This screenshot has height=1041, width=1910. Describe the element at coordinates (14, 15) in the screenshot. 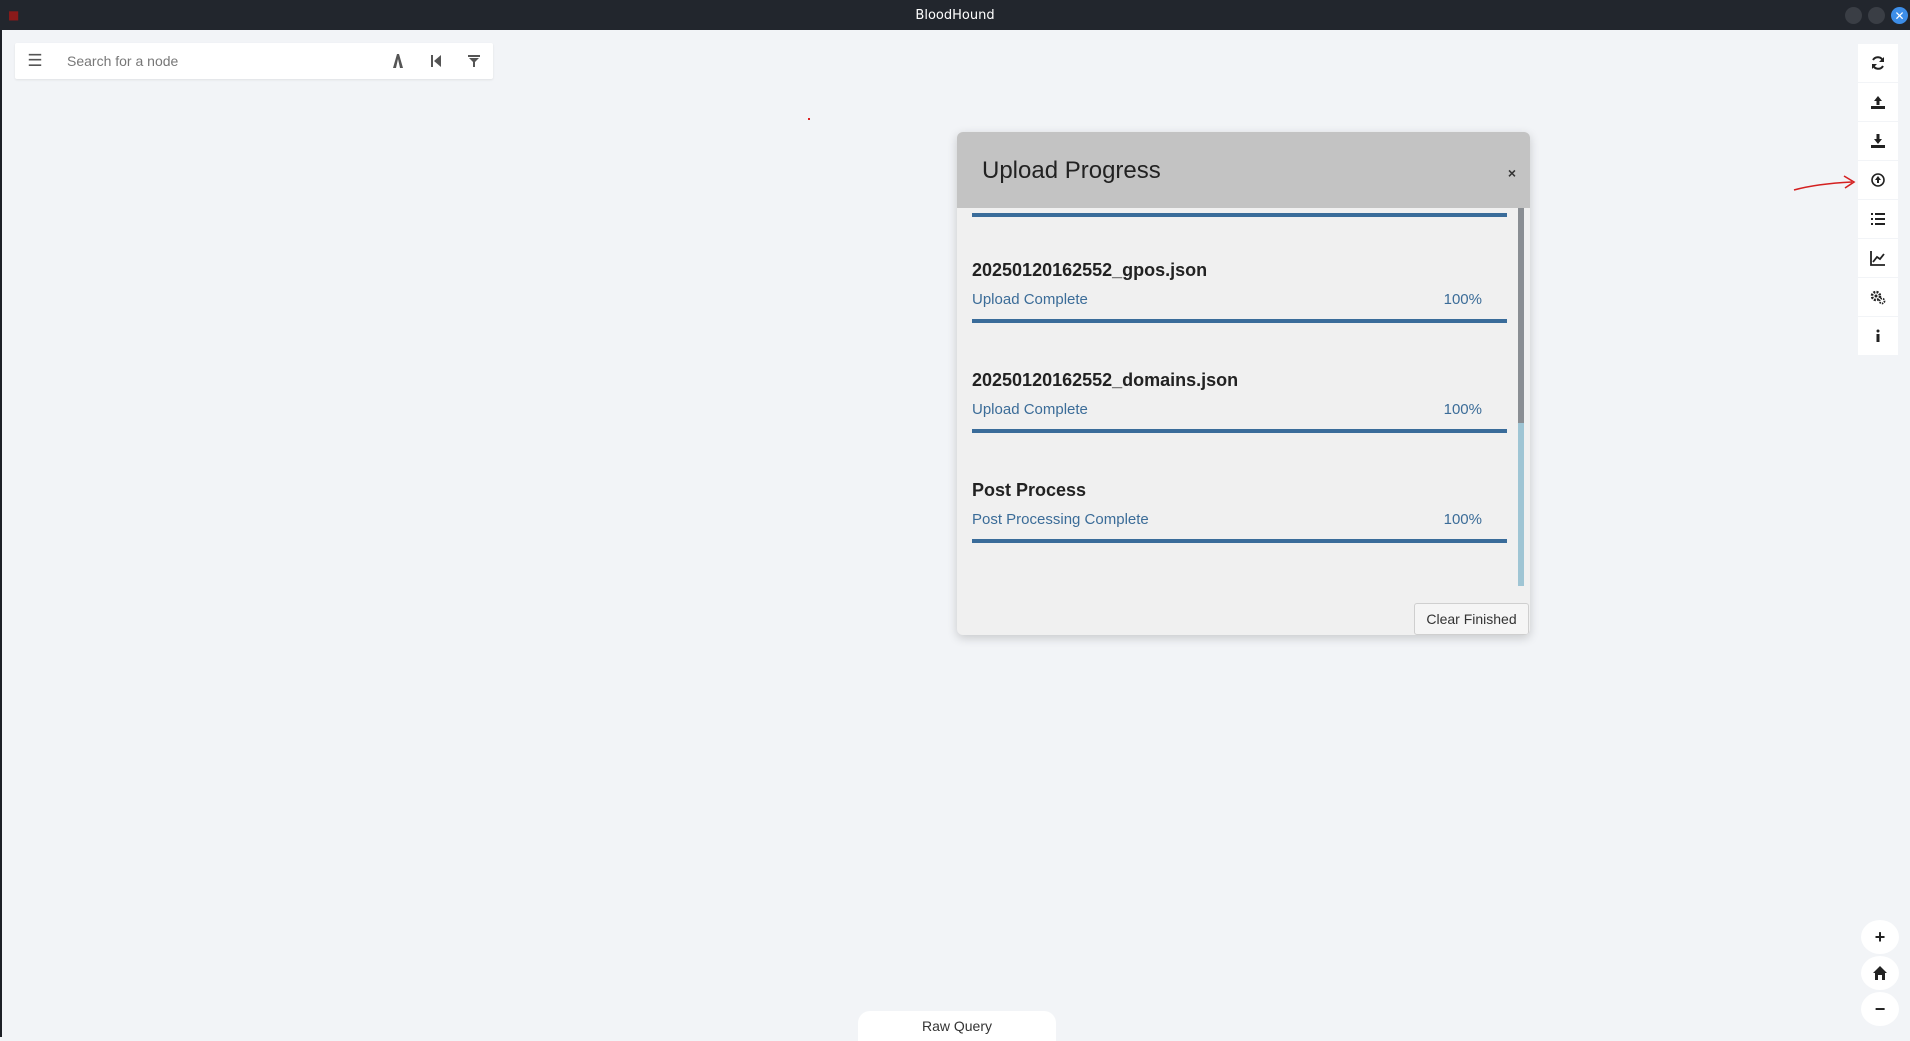

I see `bloodhound-app-icon: ■` at that location.